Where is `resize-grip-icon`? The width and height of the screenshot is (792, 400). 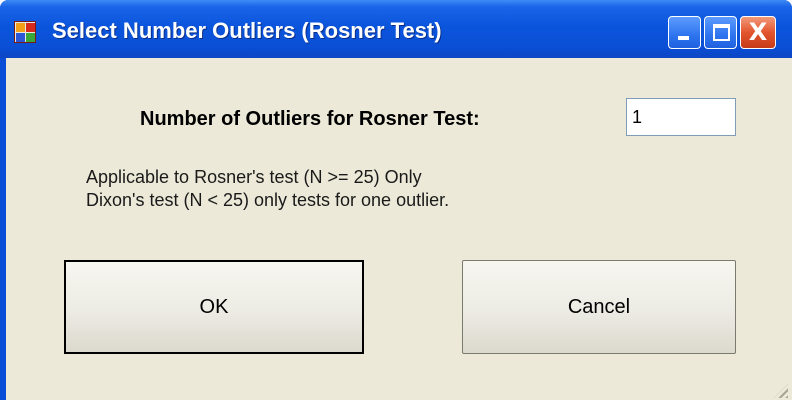
resize-grip-icon is located at coordinates (781, 391).